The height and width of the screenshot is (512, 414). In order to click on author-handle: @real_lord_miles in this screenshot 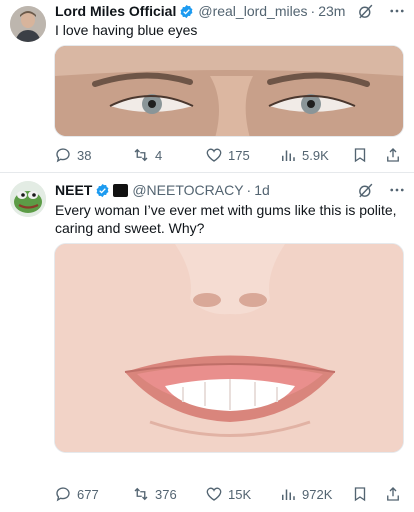, I will do `click(252, 11)`.